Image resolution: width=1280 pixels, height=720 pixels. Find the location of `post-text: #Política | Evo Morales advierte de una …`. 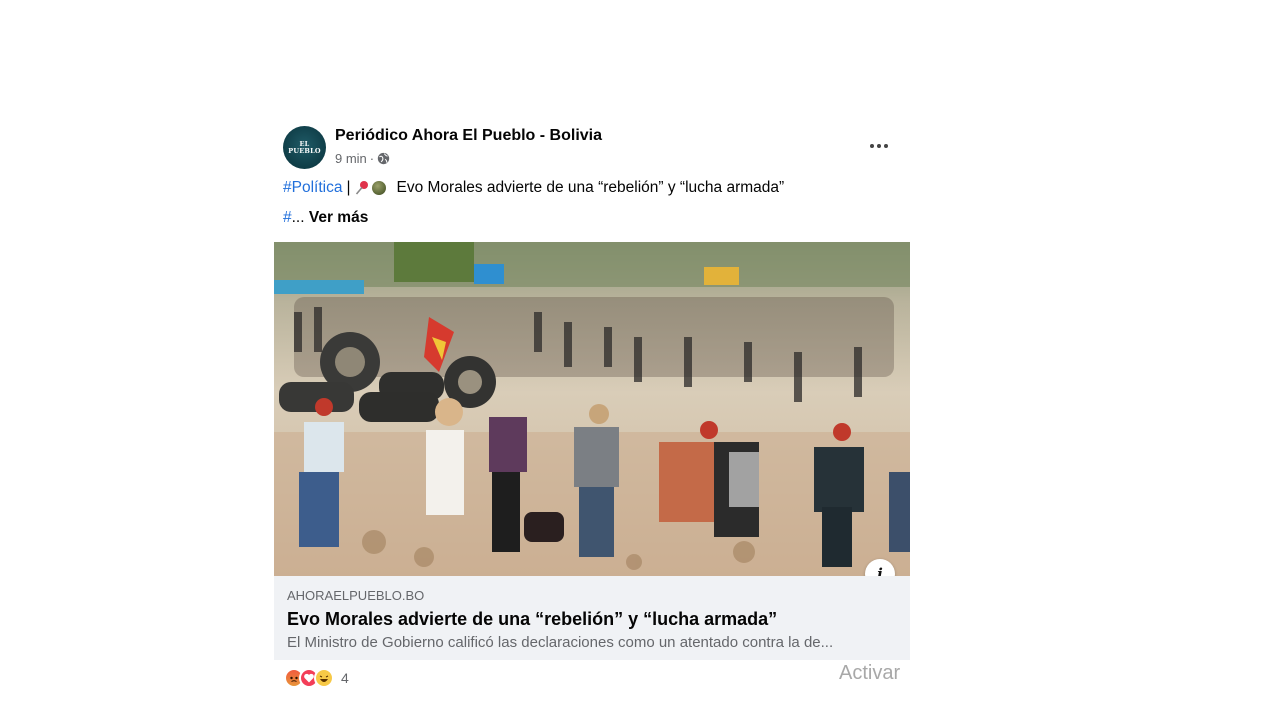

post-text: #Política | Evo Morales advierte de una … is located at coordinates (533, 188).